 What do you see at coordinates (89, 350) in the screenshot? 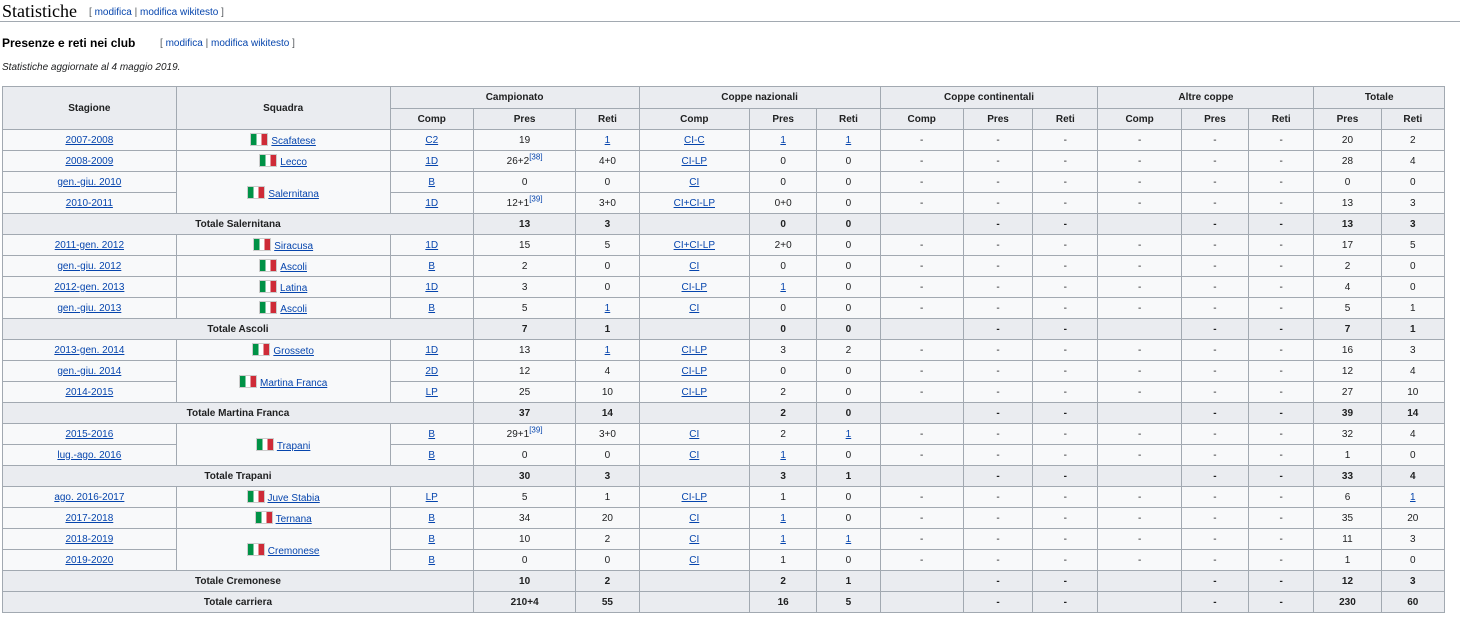
I see `season-link: 2013-gen. 2014` at bounding box center [89, 350].